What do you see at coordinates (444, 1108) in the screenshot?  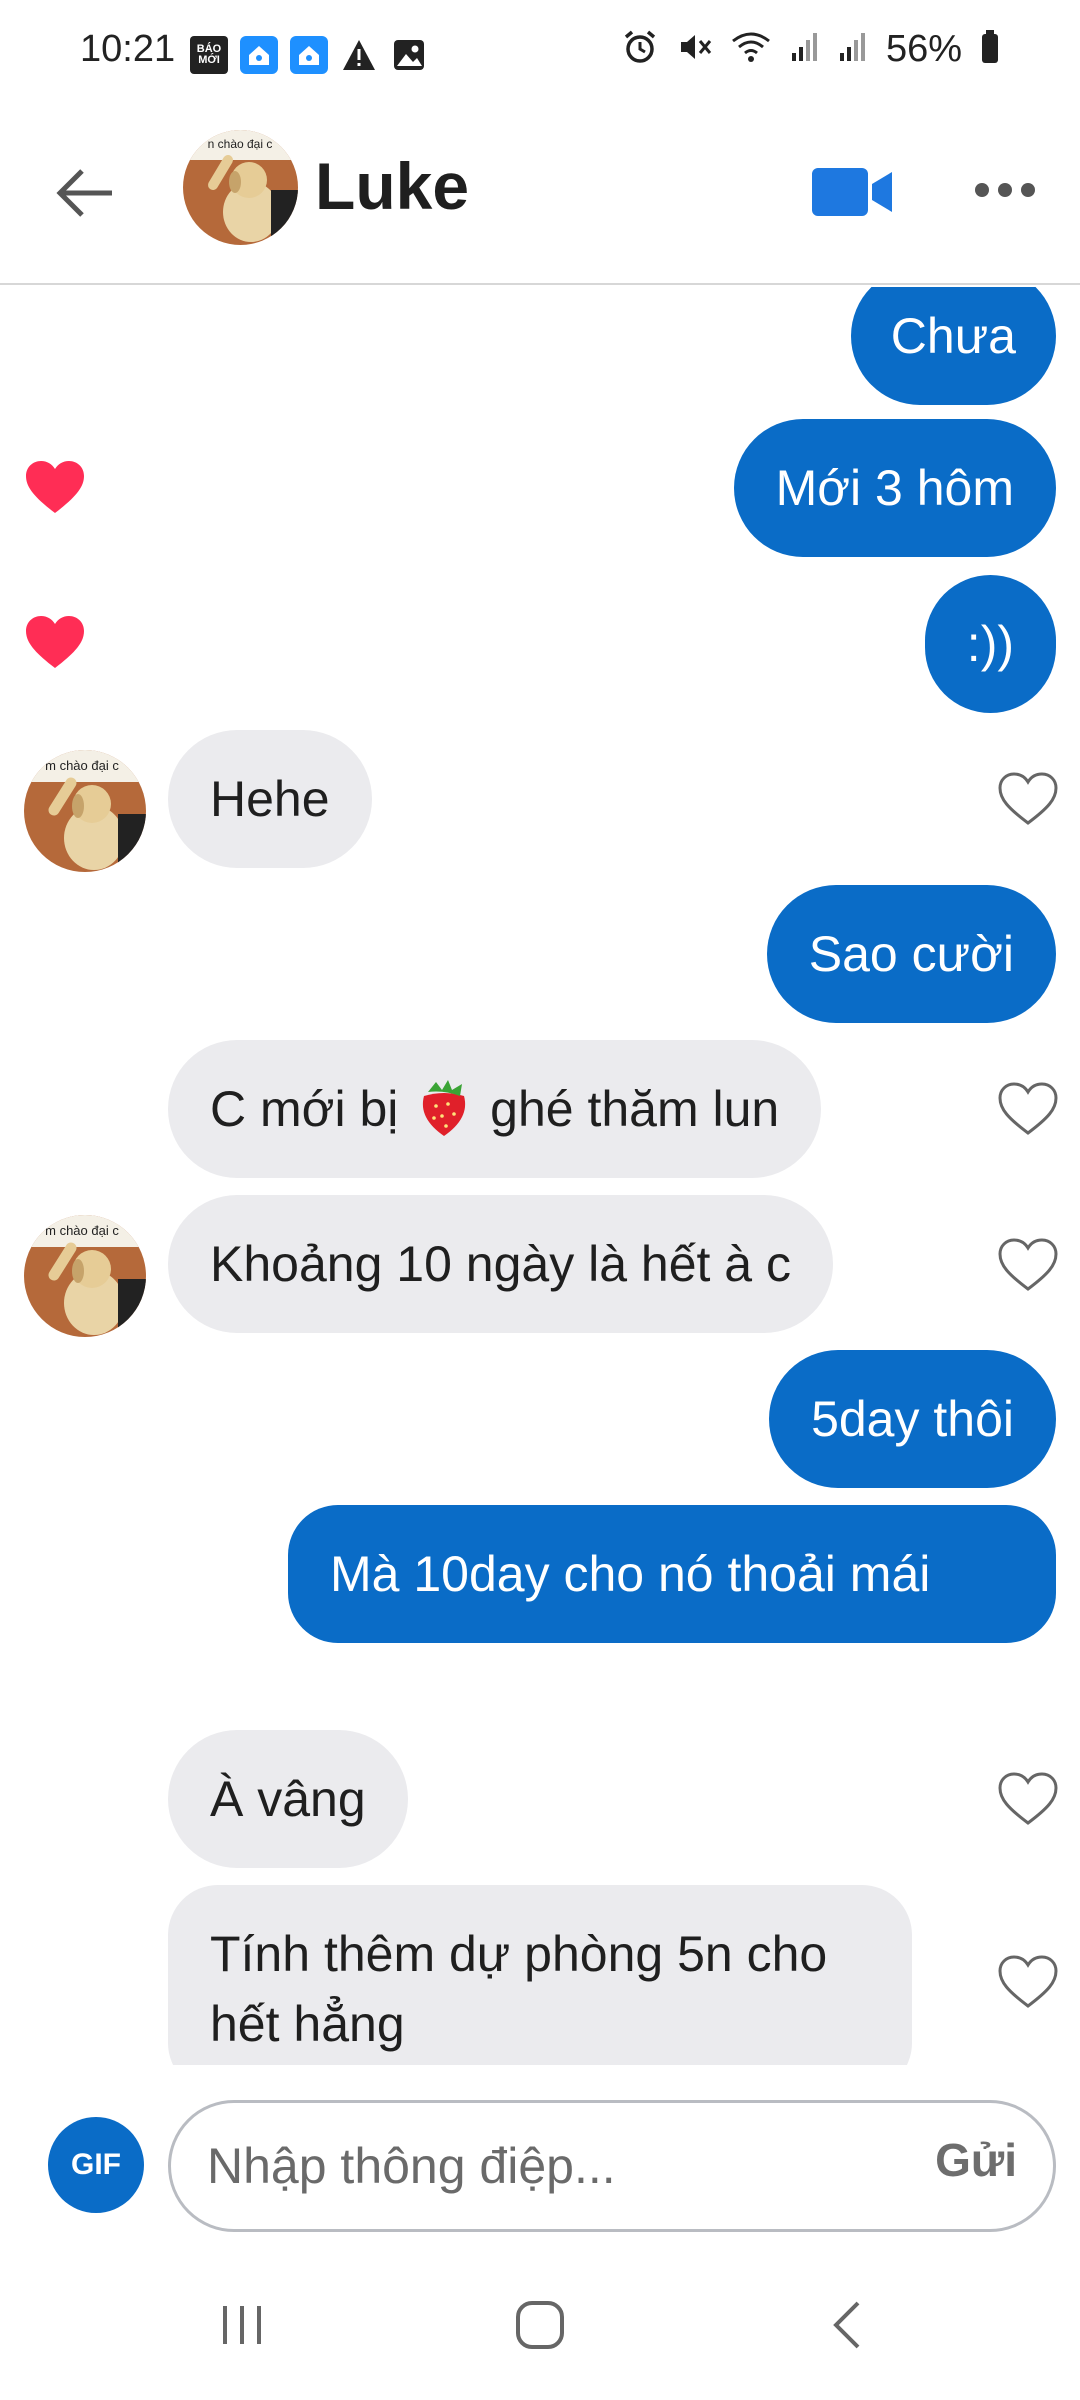 I see `strawberry-icon` at bounding box center [444, 1108].